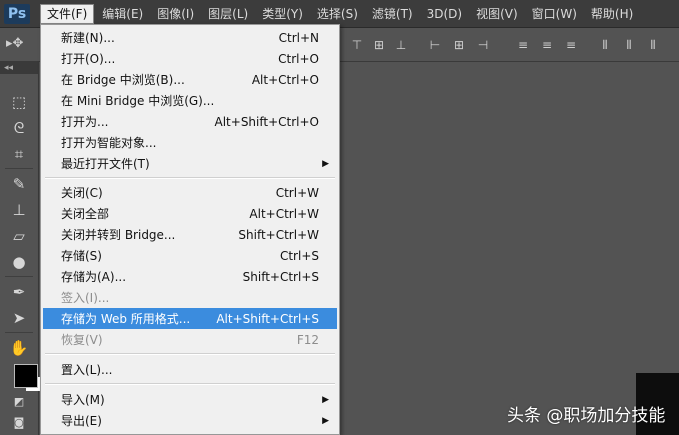  Describe the element at coordinates (523, 45) in the screenshot. I see `distribute-top-icon: ≡` at that location.